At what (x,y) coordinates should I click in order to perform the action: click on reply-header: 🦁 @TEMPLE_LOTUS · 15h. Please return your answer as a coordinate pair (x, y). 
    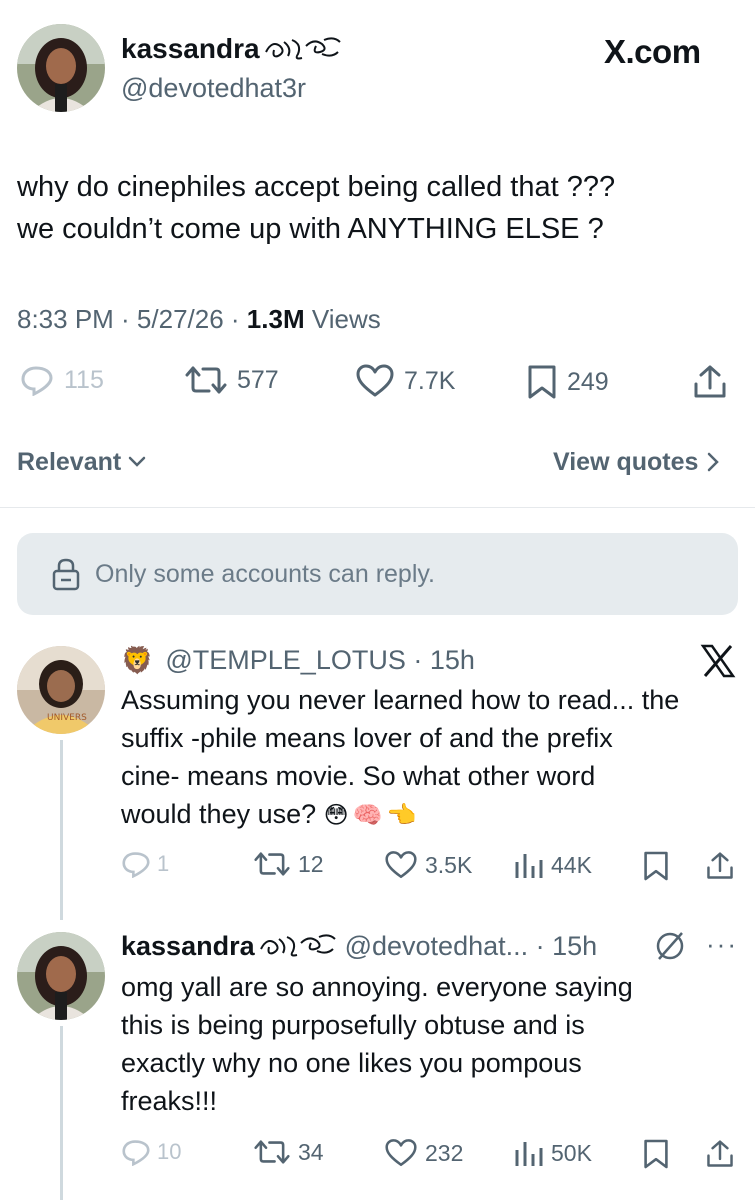
    Looking at the image, I should click on (298, 660).